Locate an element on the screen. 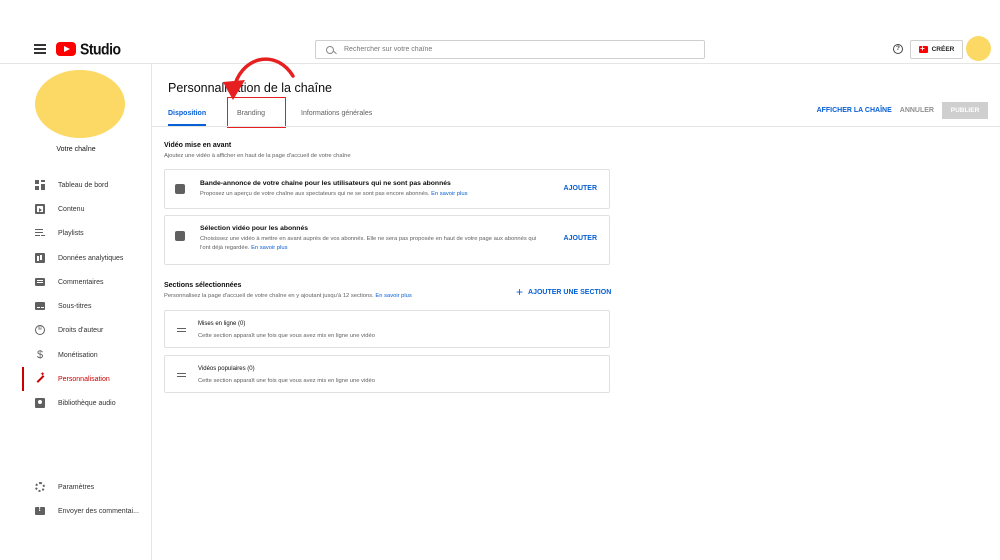 This screenshot has height=560, width=1000. sidebar-item-label: Personnalisation is located at coordinates (84, 379).